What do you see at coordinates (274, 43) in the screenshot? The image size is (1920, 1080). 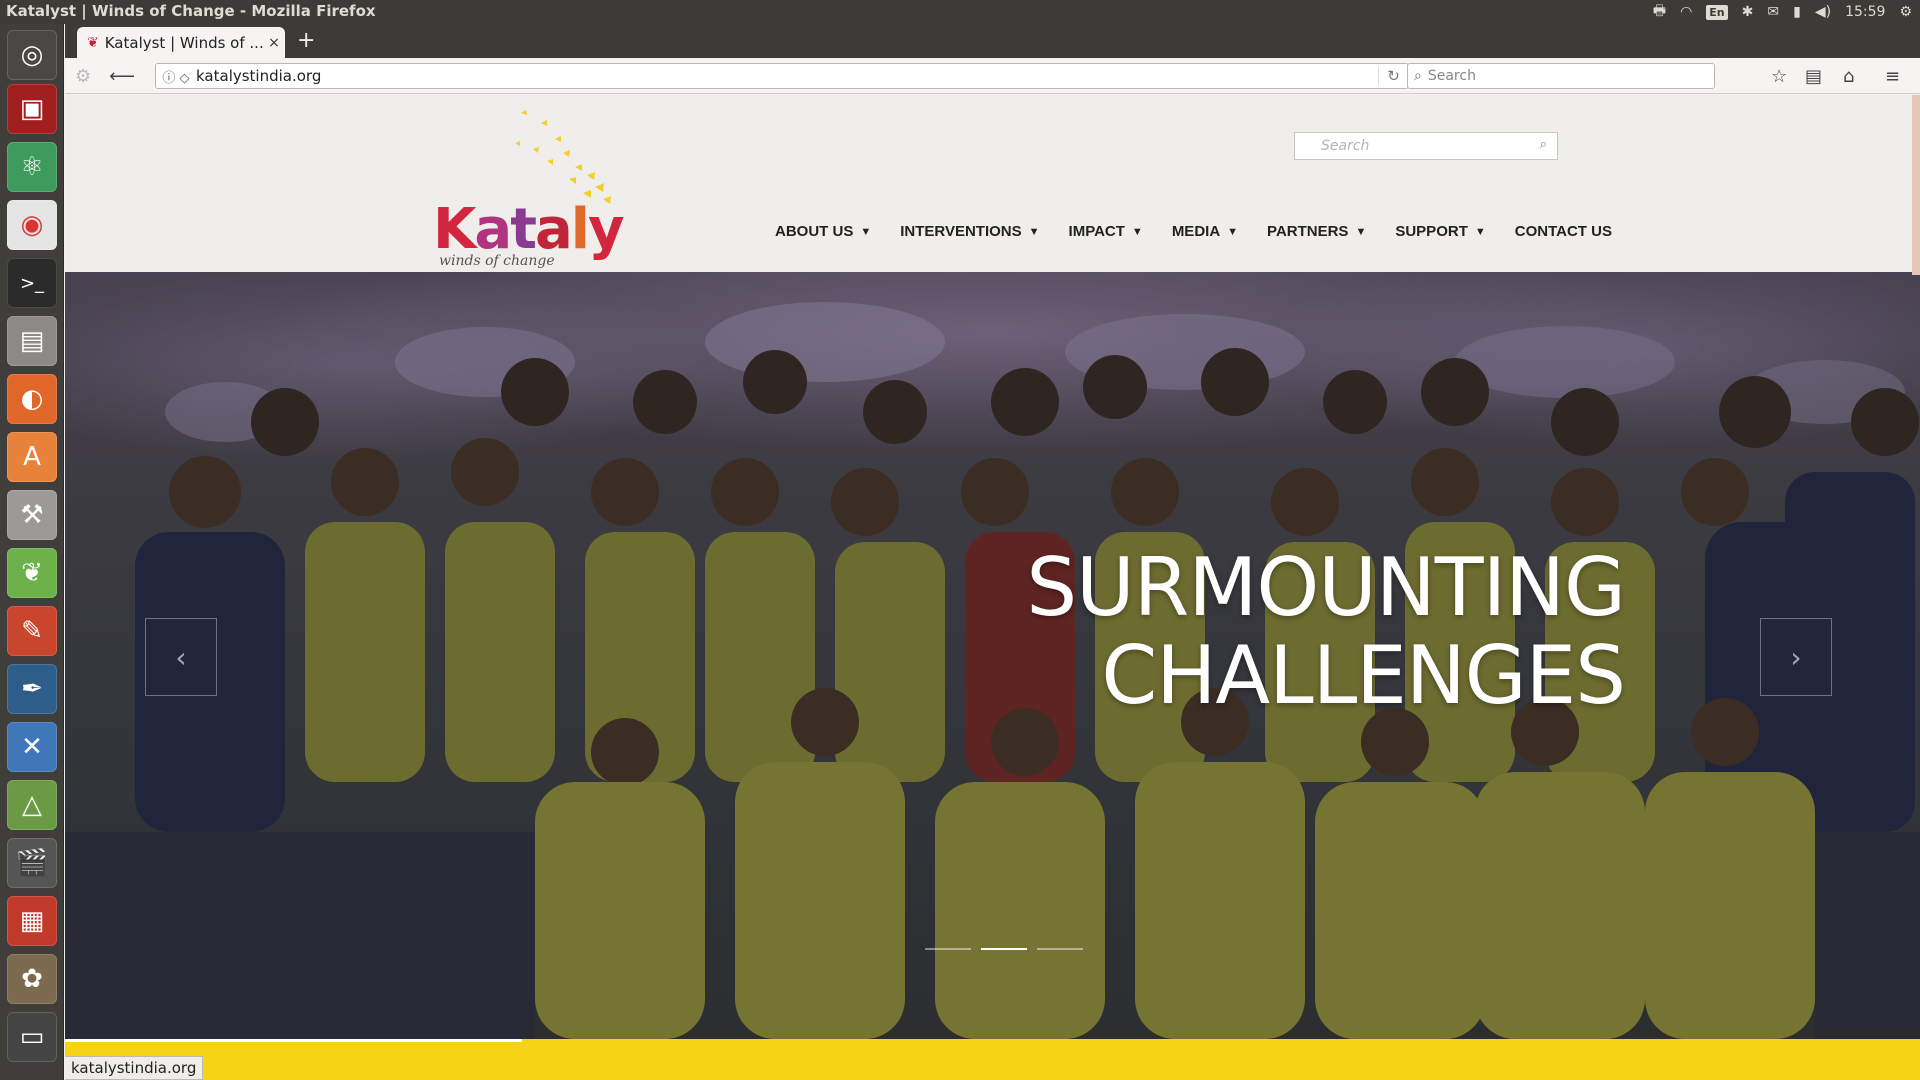 I see `tab-close-icon: ×` at bounding box center [274, 43].